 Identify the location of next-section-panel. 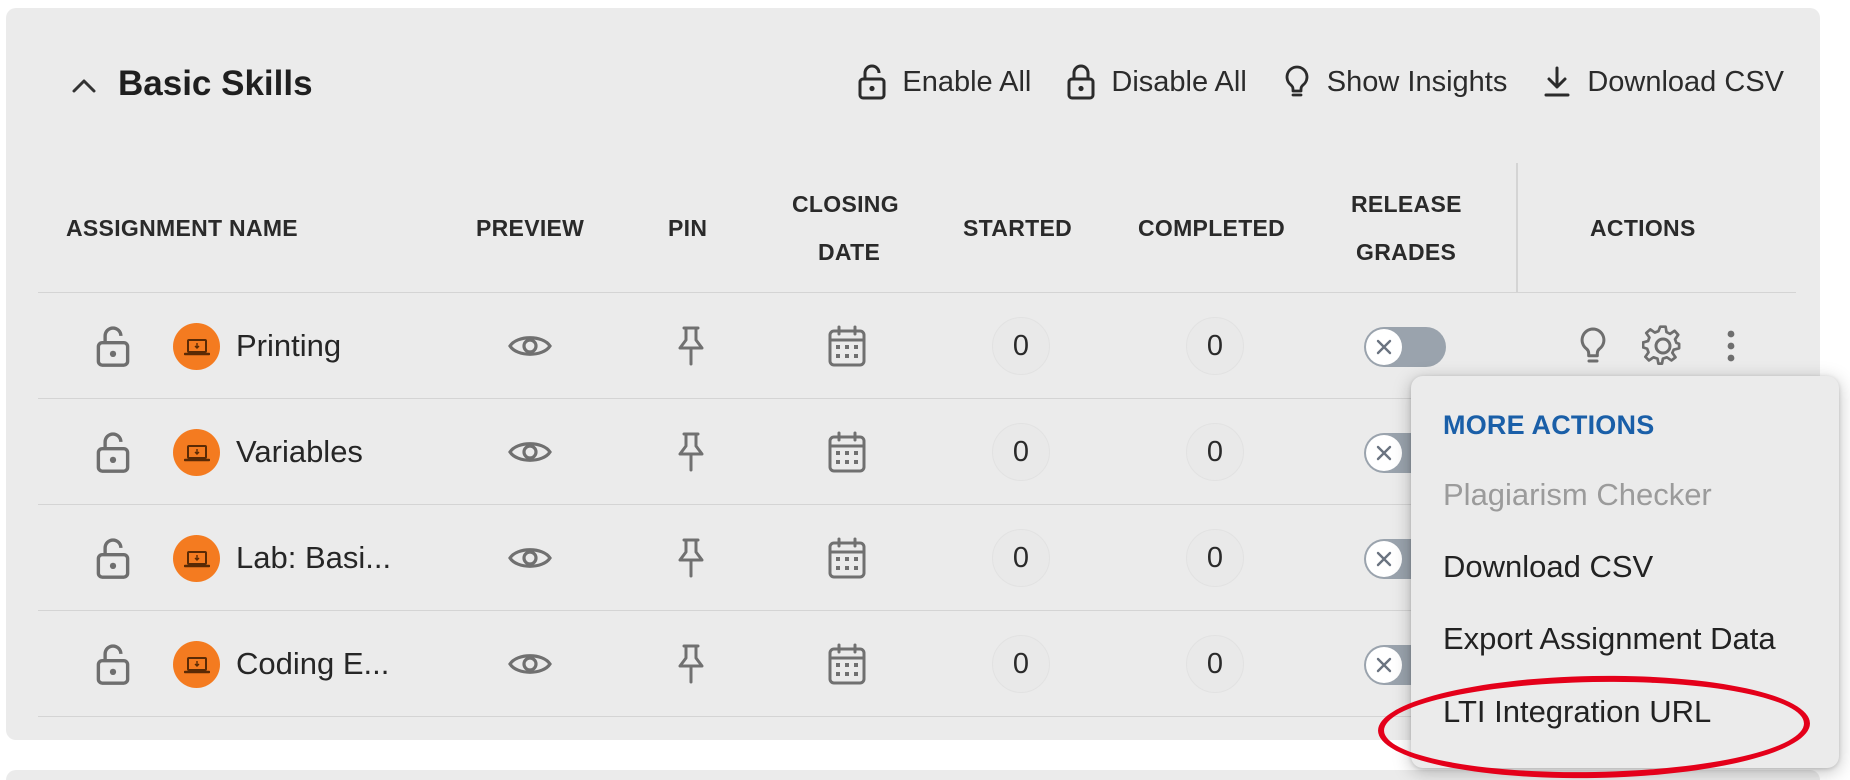
(913, 775).